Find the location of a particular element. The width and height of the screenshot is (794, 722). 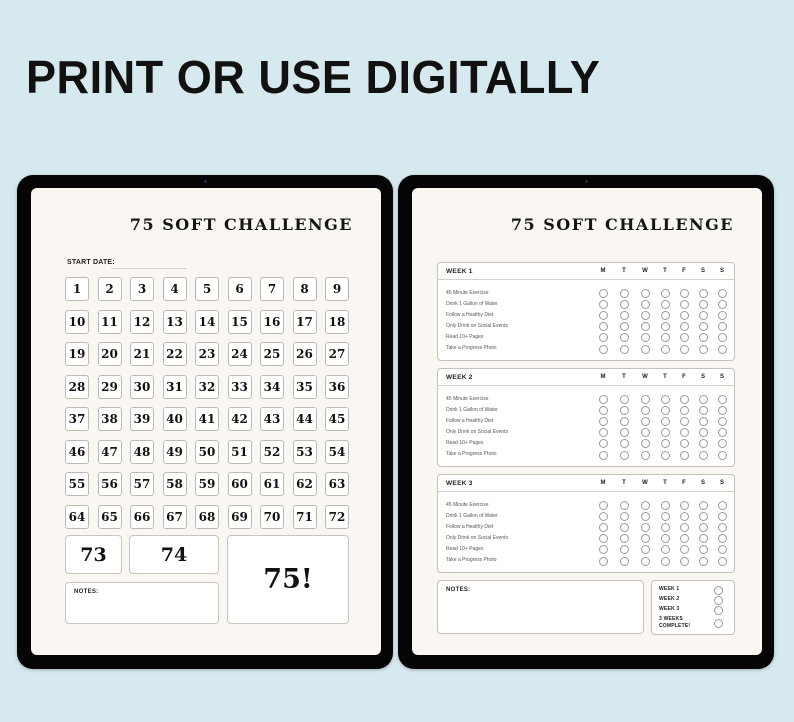

day-box: 25 is located at coordinates (272, 354).